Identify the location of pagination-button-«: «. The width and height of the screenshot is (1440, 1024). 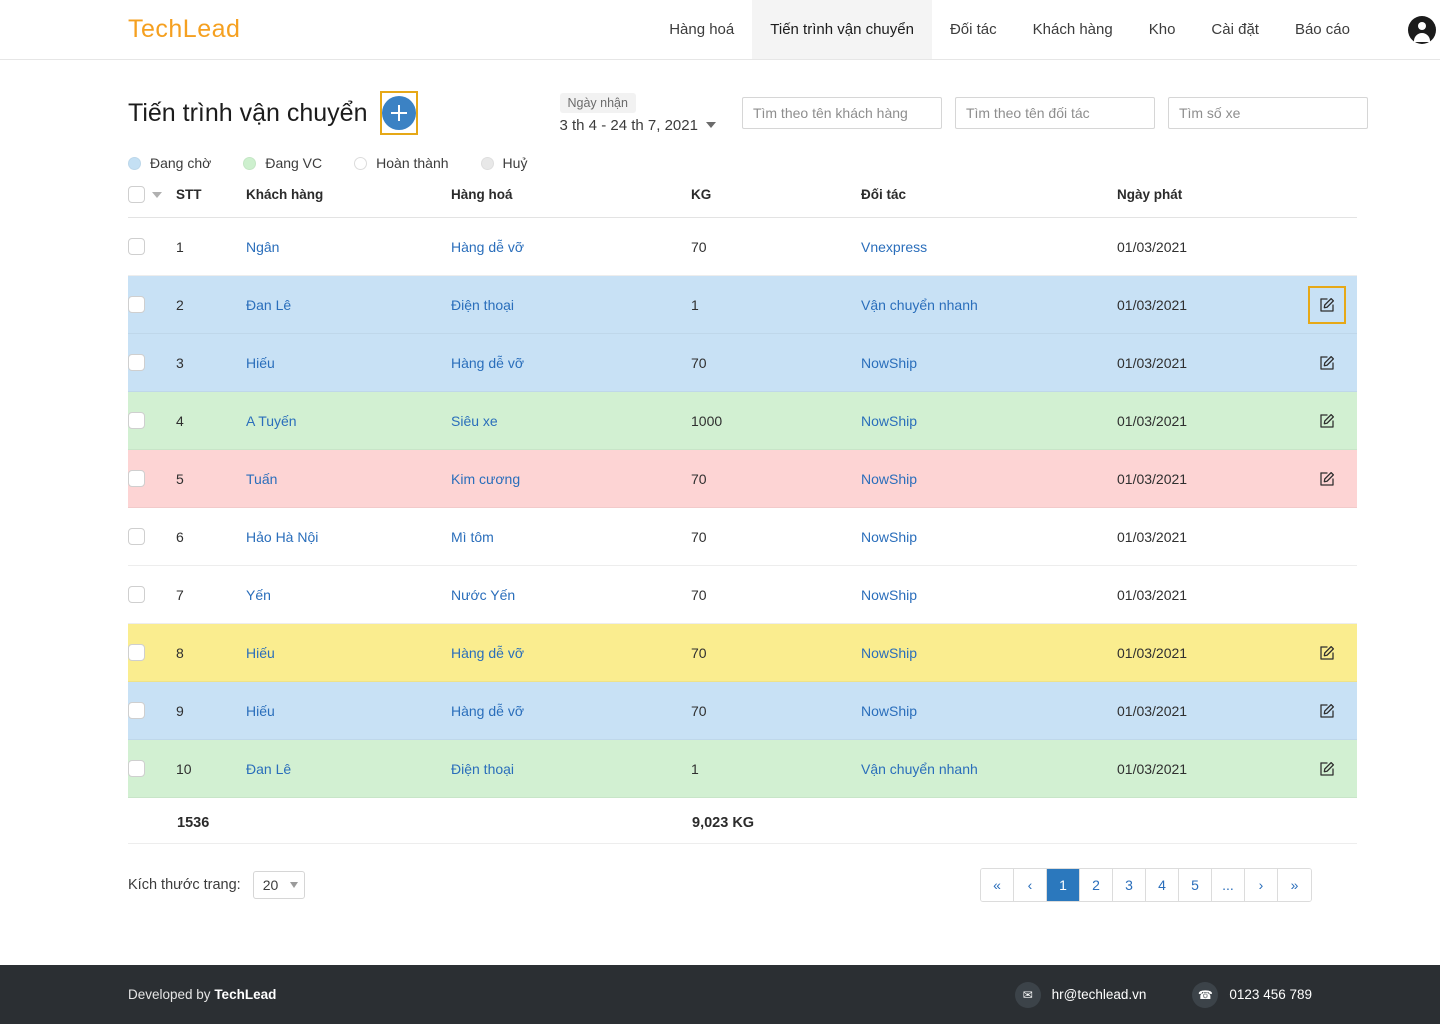
(997, 885).